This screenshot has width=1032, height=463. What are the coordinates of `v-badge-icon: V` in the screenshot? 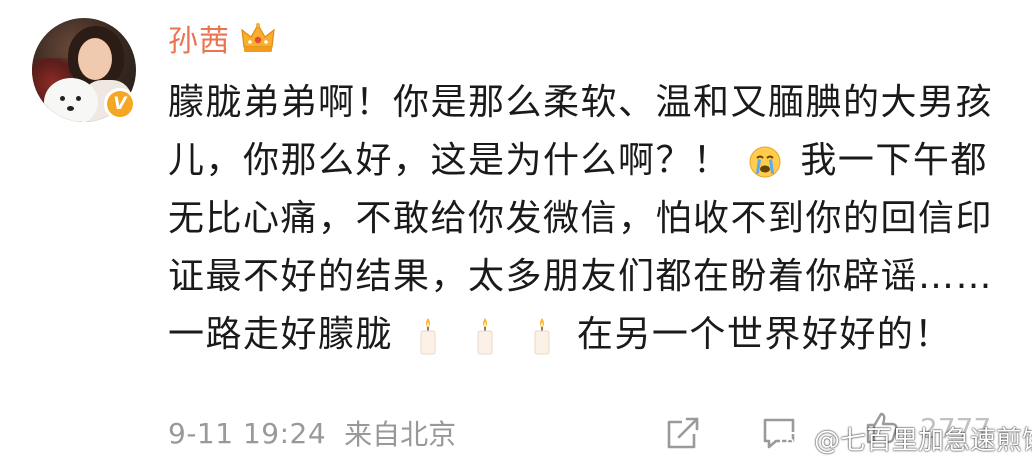 It's located at (120, 104).